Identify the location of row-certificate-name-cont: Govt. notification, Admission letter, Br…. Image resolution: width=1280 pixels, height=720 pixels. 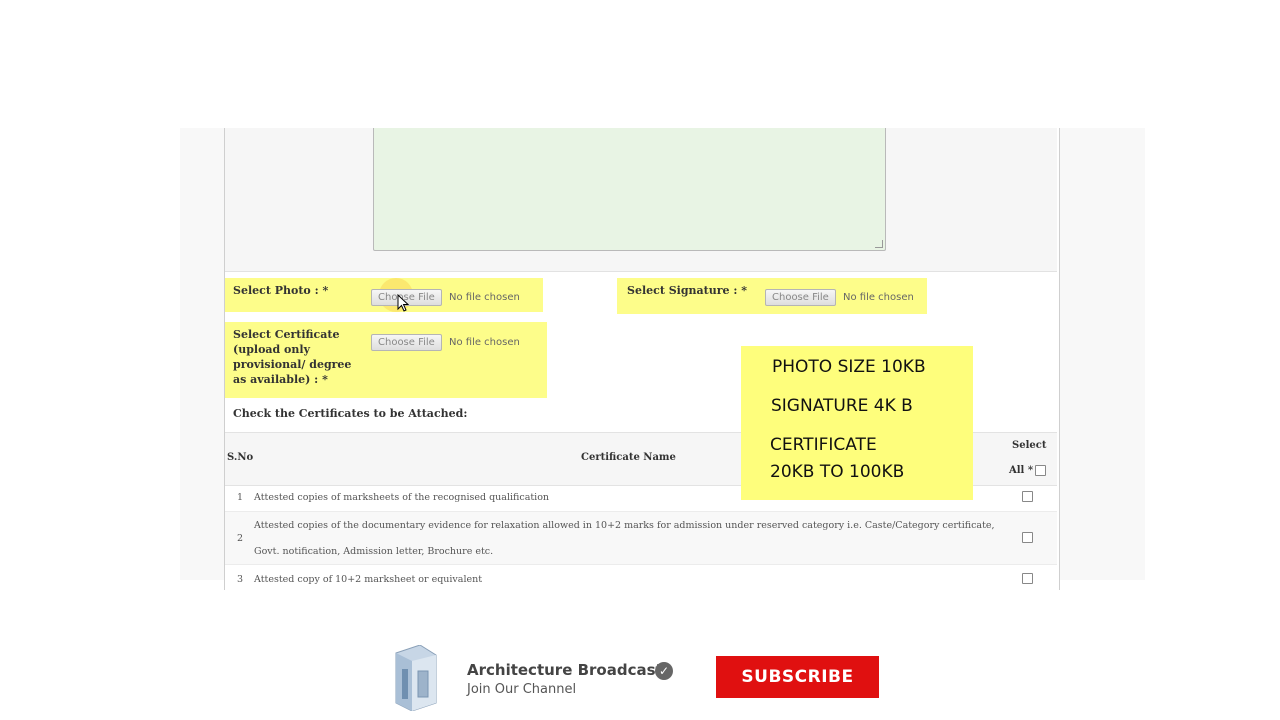
(374, 551).